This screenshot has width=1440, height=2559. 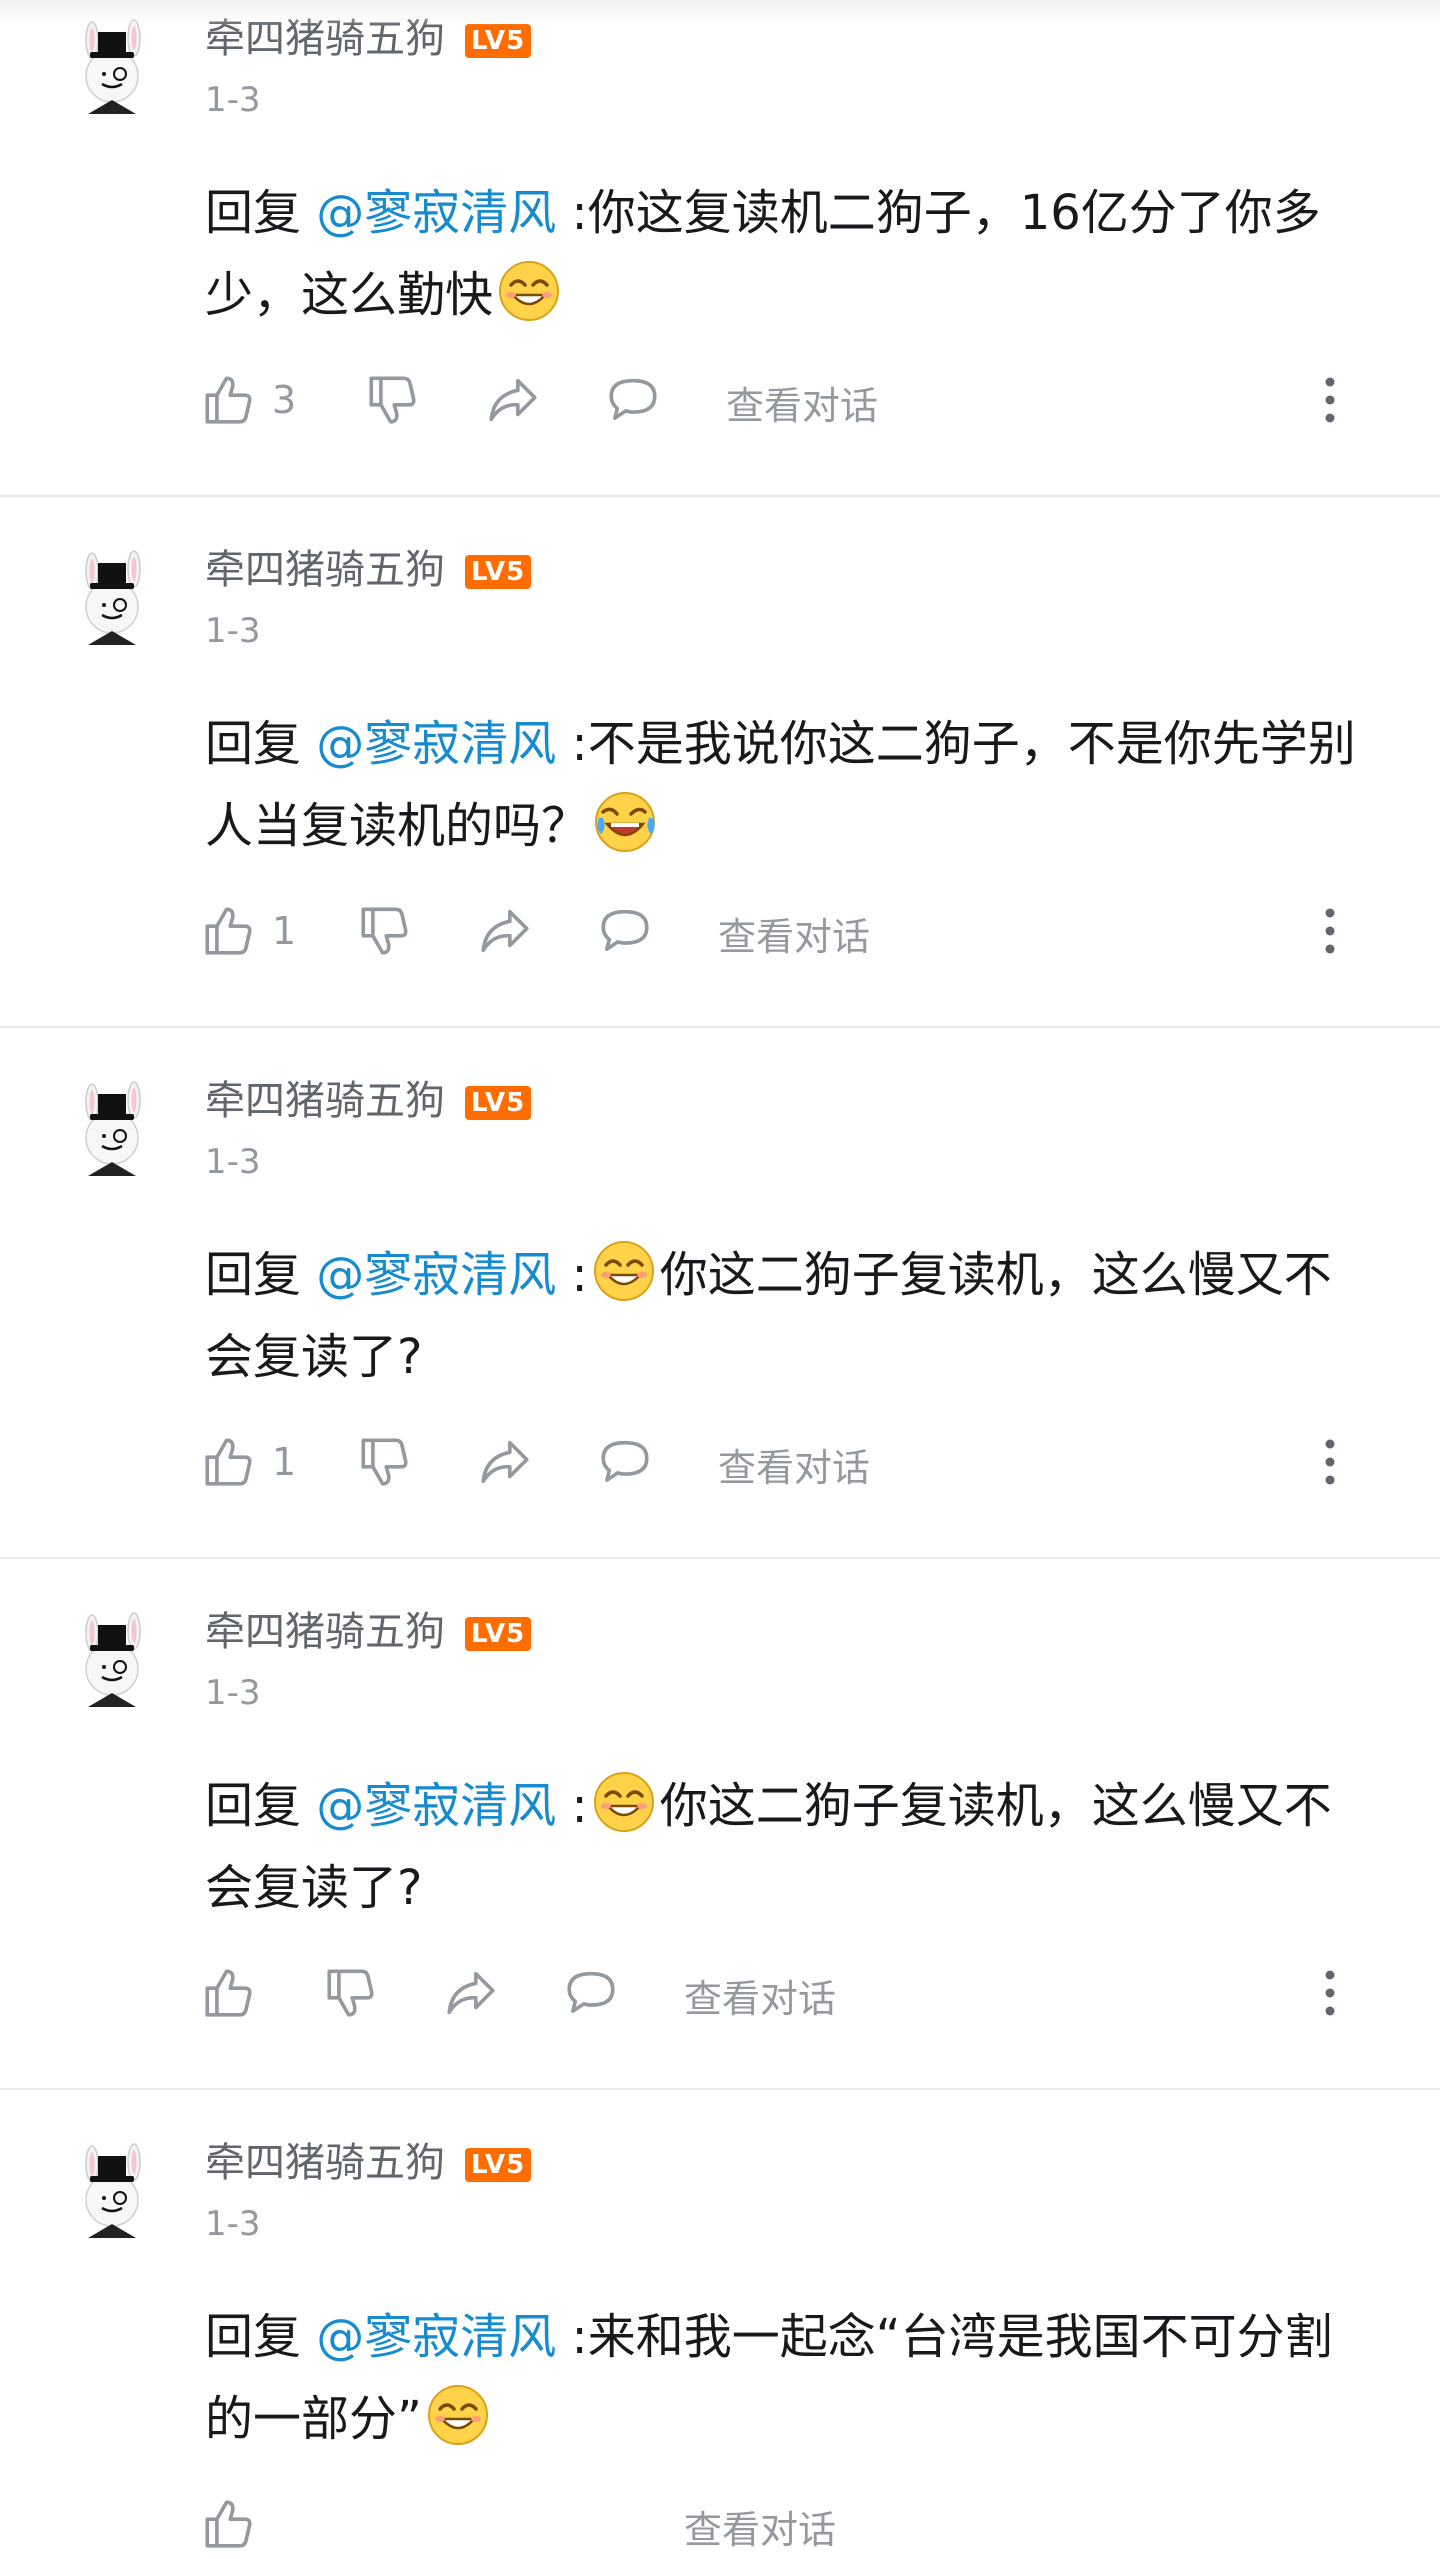 I want to click on comment-text: 回复 @寥寂清风 :不是我说你这二狗子，不是你先学别人当复读机的吗？, so click(x=780, y=785).